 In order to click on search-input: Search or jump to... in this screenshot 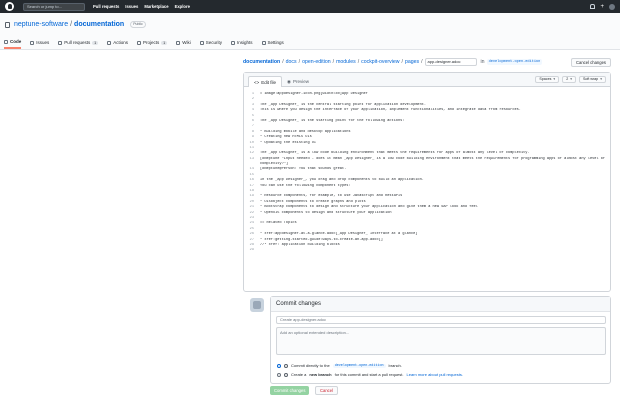, I will do `click(54, 6)`.